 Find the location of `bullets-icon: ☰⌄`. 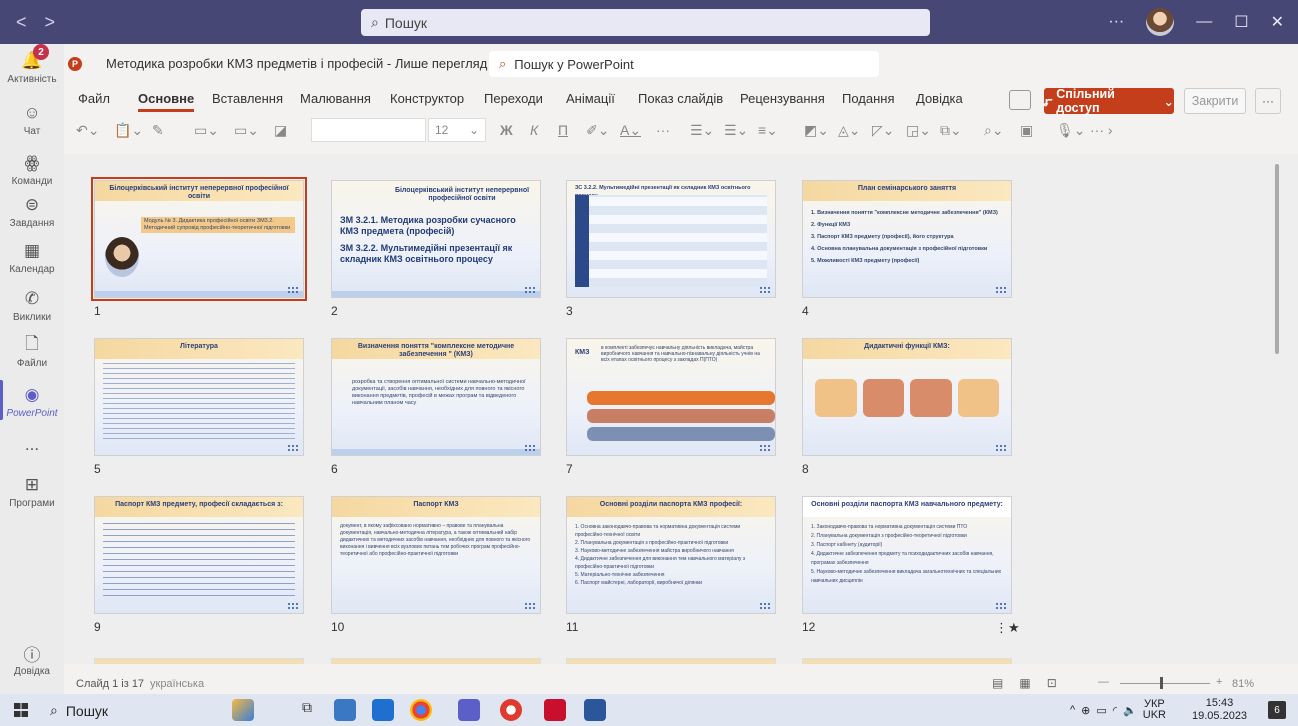

bullets-icon: ☰⌄ is located at coordinates (702, 130).